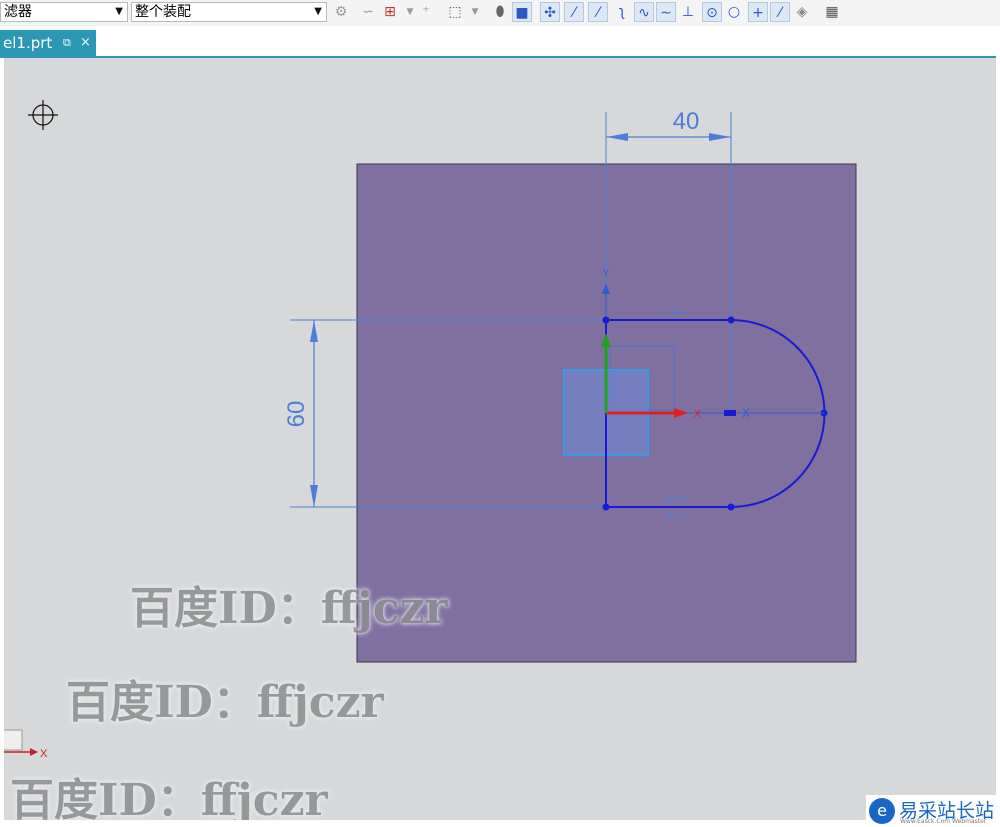 This screenshot has width=1000, height=827. What do you see at coordinates (882, 811) in the screenshot?
I see `site-logo-icon: e` at bounding box center [882, 811].